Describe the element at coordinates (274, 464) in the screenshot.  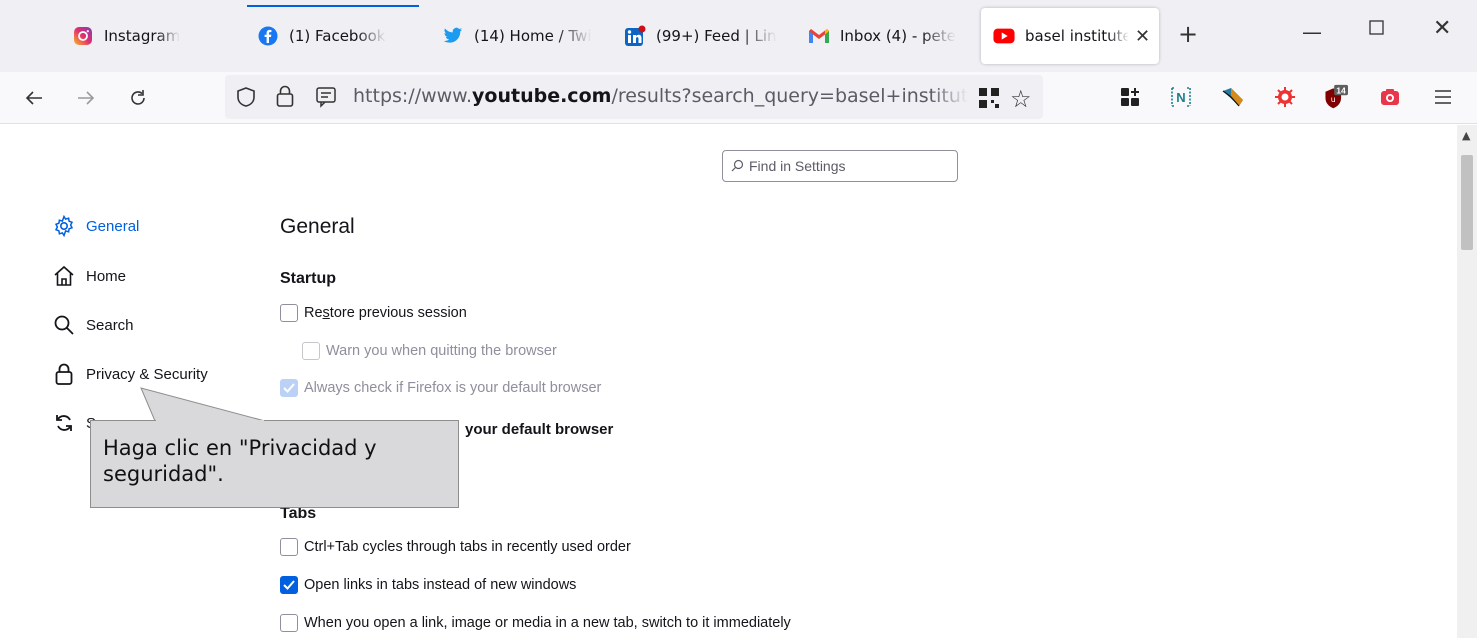
I see `instruction-callout: Haga clic en "Privacidad y seguridad".` at that location.